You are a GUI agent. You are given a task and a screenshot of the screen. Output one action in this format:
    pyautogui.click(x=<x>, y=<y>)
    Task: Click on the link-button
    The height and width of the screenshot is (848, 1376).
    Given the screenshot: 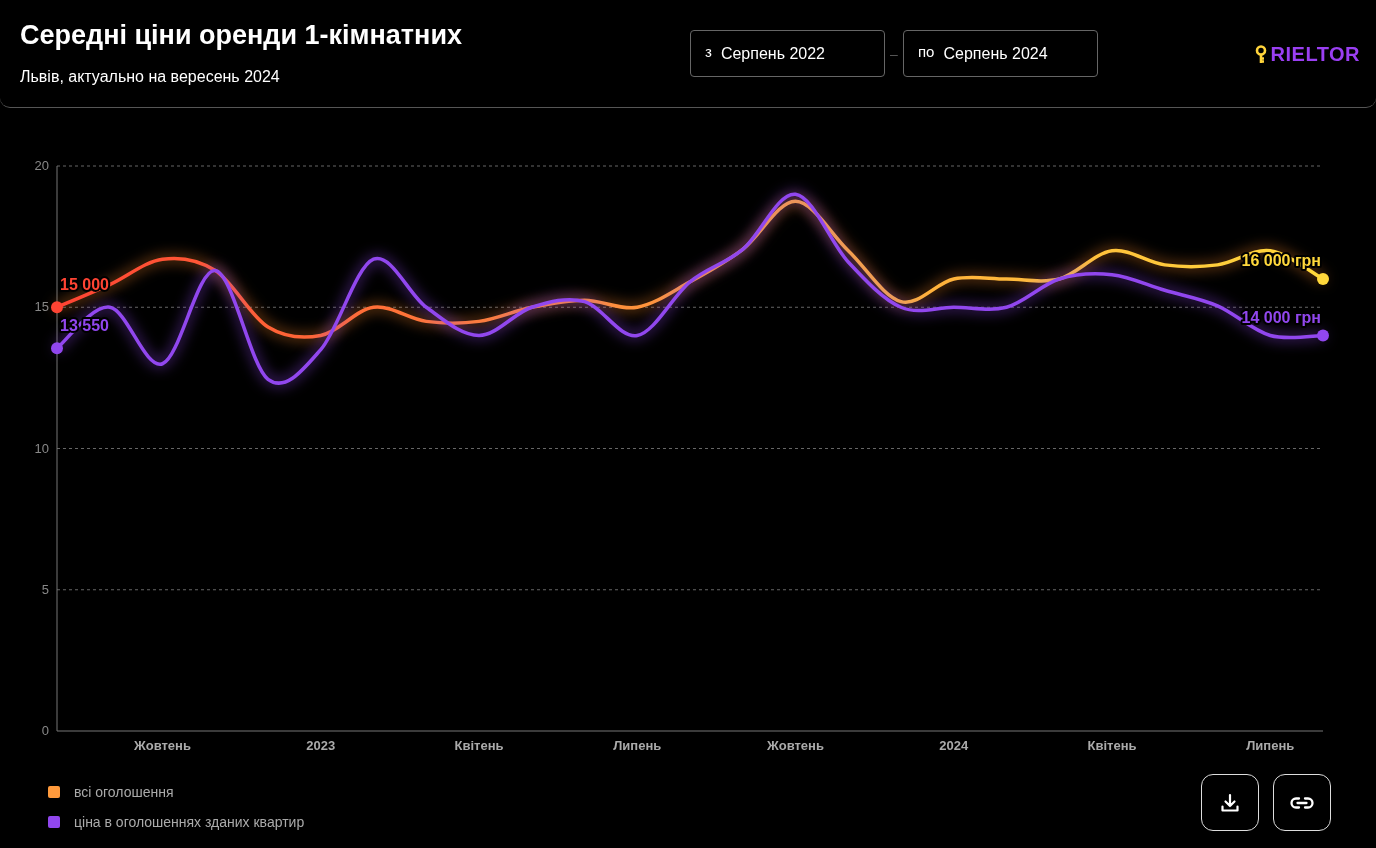 What is the action you would take?
    pyautogui.click(x=1302, y=802)
    